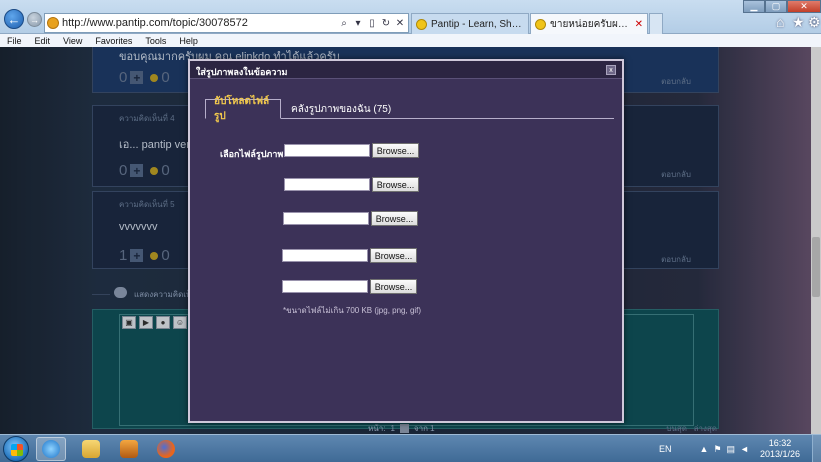  Describe the element at coordinates (780, 443) in the screenshot. I see `clock-time: 16:32` at that location.